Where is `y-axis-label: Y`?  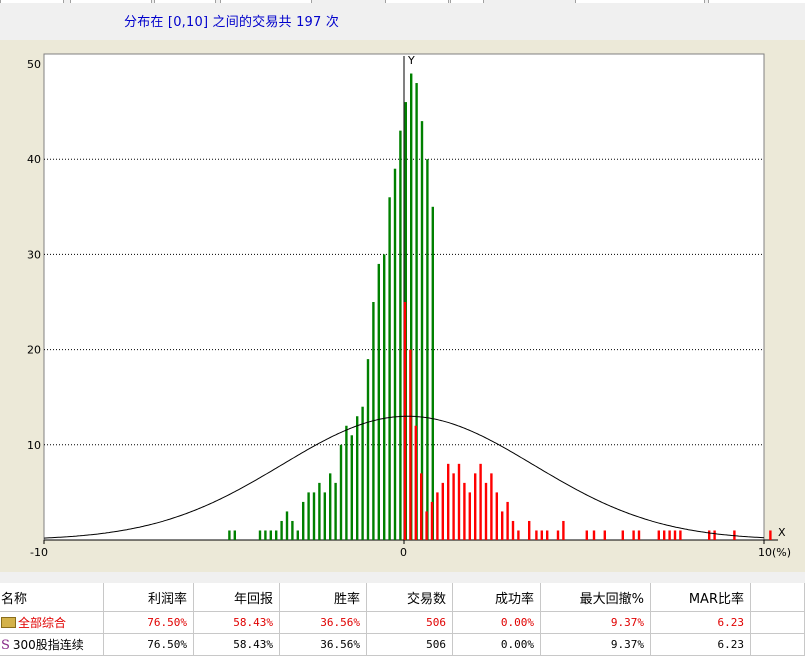 y-axis-label: Y is located at coordinates (411, 60).